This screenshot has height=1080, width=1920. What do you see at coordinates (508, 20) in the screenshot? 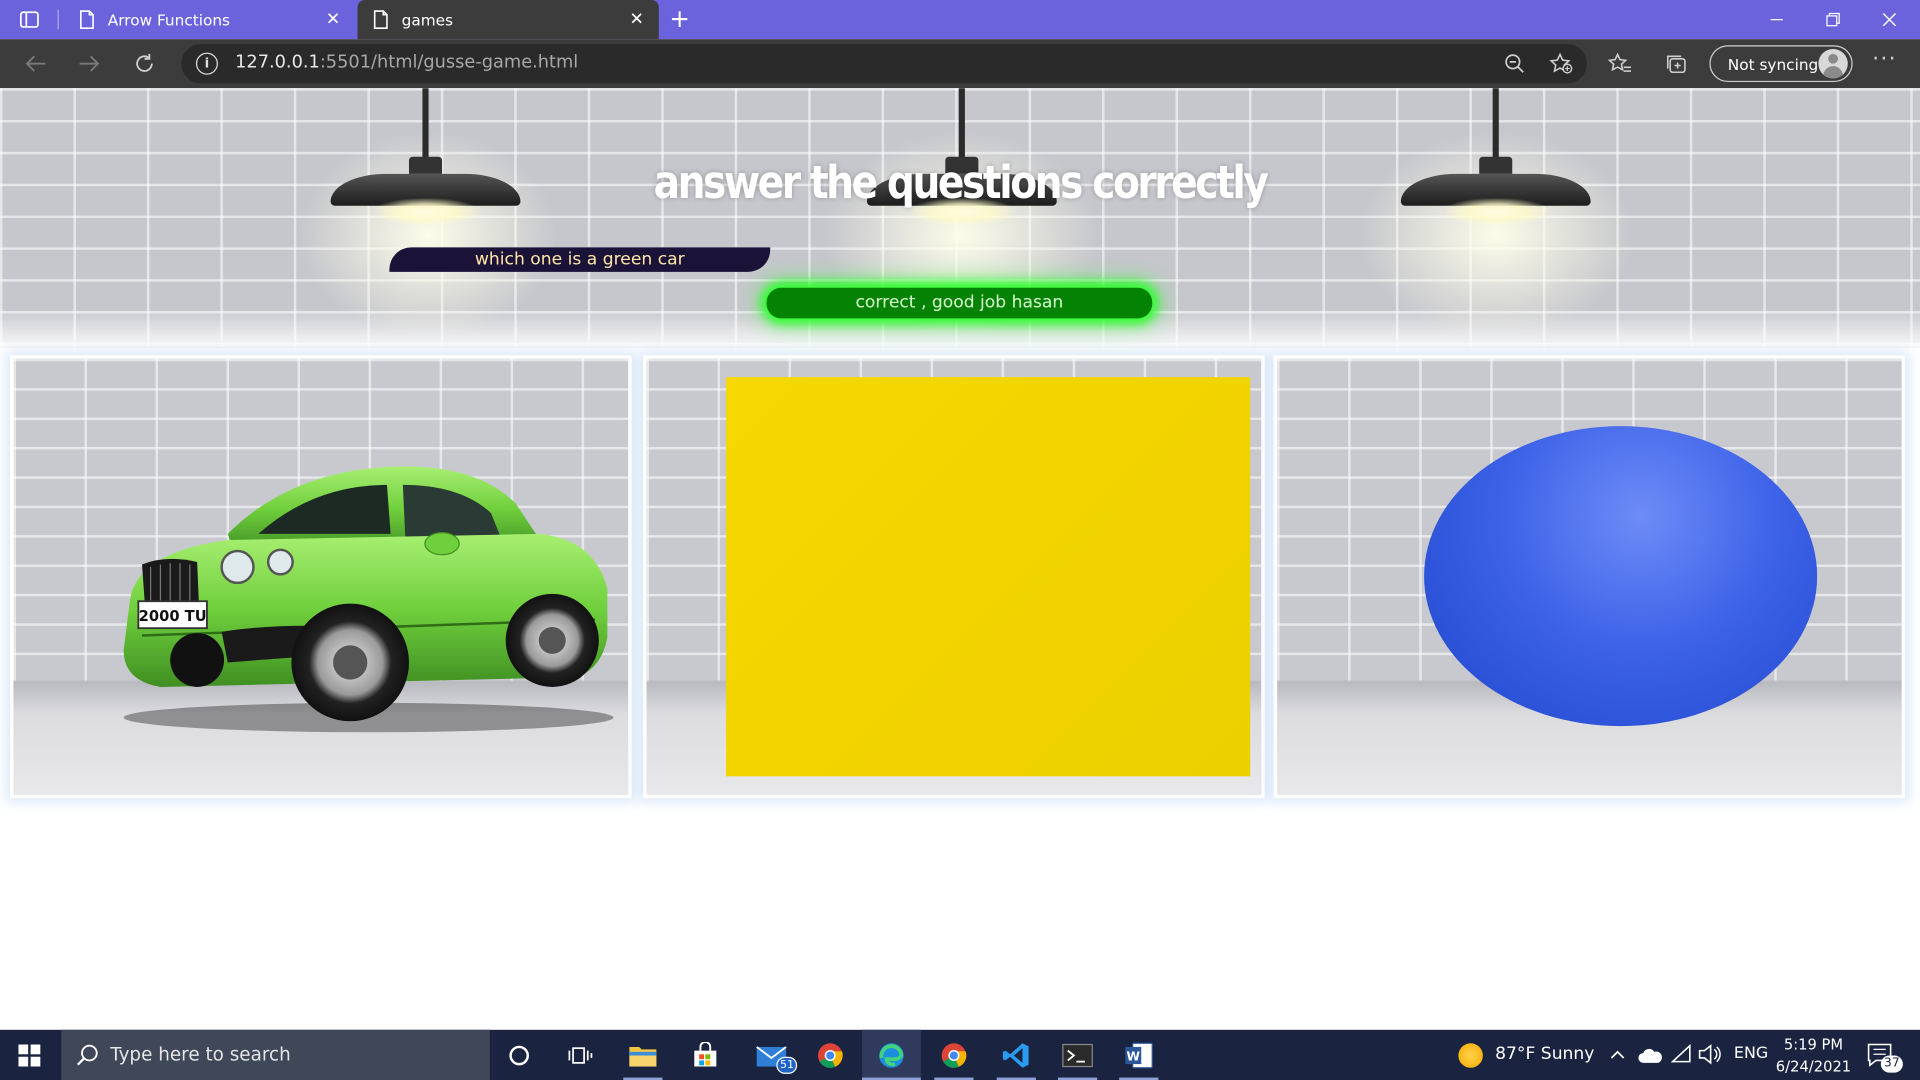
I see `tab-games: games ✕` at bounding box center [508, 20].